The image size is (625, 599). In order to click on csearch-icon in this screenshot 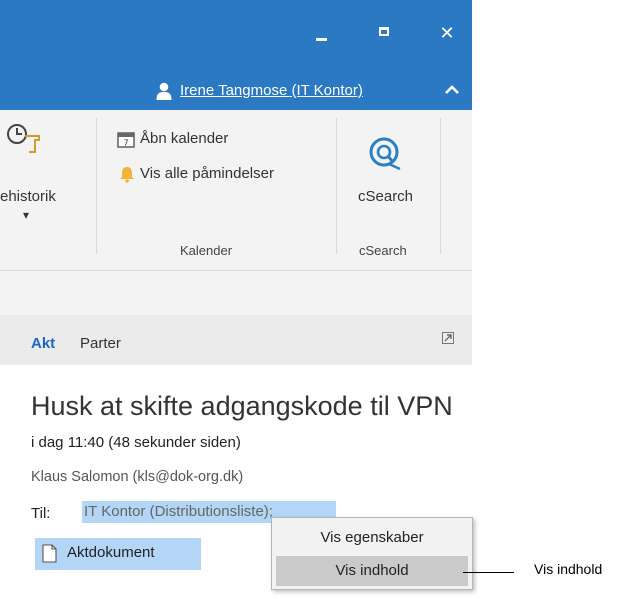, I will do `click(385, 154)`.